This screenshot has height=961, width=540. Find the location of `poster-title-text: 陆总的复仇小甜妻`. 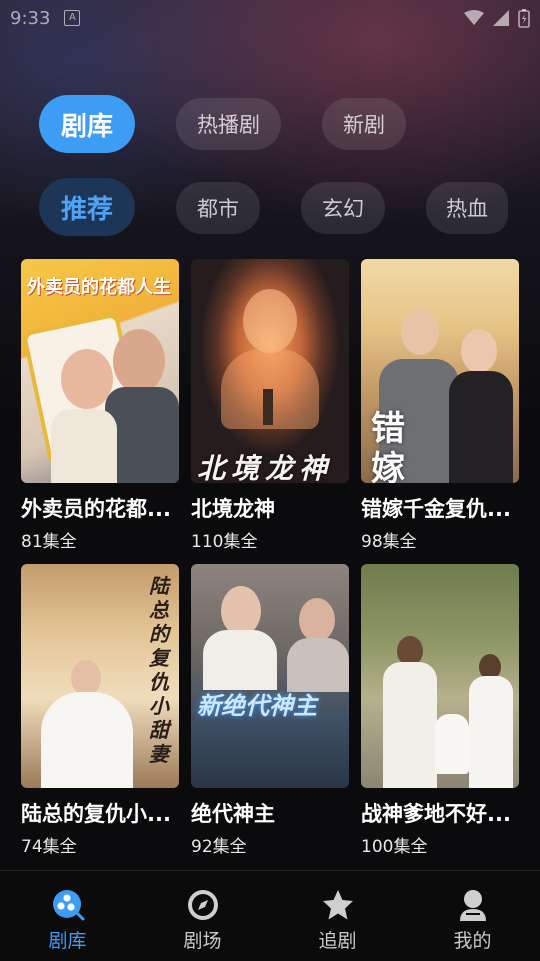

poster-title-text: 陆总的复仇小甜妻 is located at coordinates (159, 670).